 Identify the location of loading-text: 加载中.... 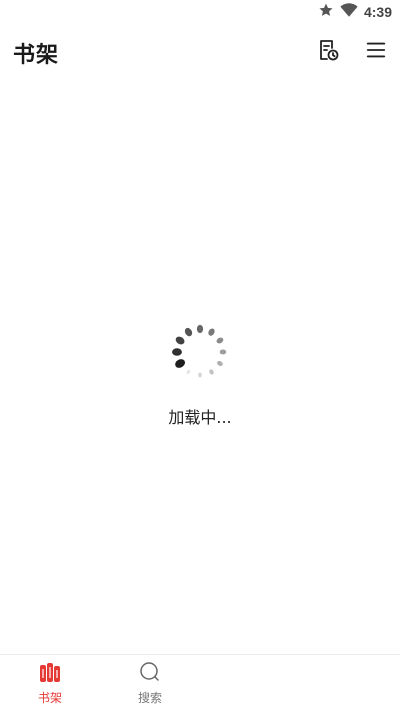
(200, 417).